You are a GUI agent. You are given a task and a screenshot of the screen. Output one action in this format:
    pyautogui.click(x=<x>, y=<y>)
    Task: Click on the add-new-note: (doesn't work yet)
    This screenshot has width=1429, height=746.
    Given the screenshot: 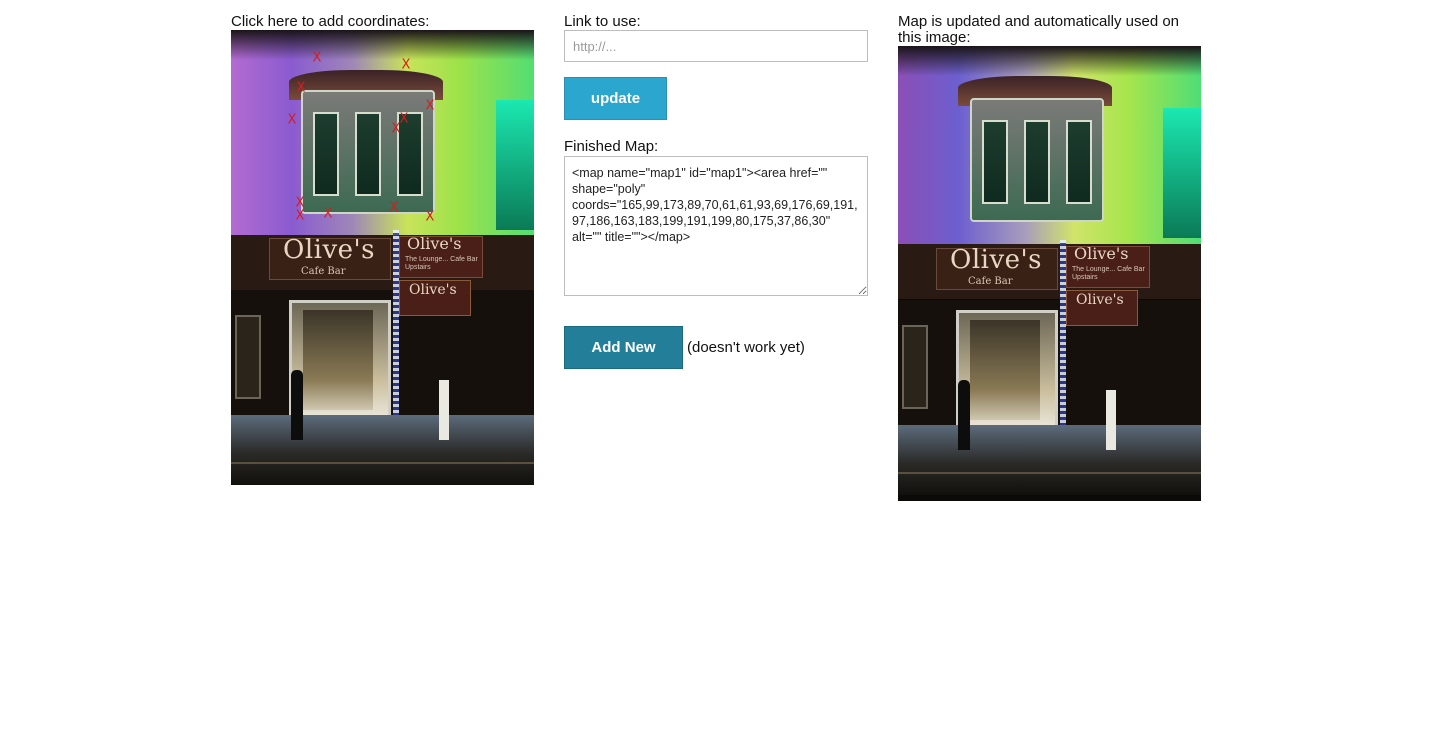 What is the action you would take?
    pyautogui.click(x=746, y=347)
    